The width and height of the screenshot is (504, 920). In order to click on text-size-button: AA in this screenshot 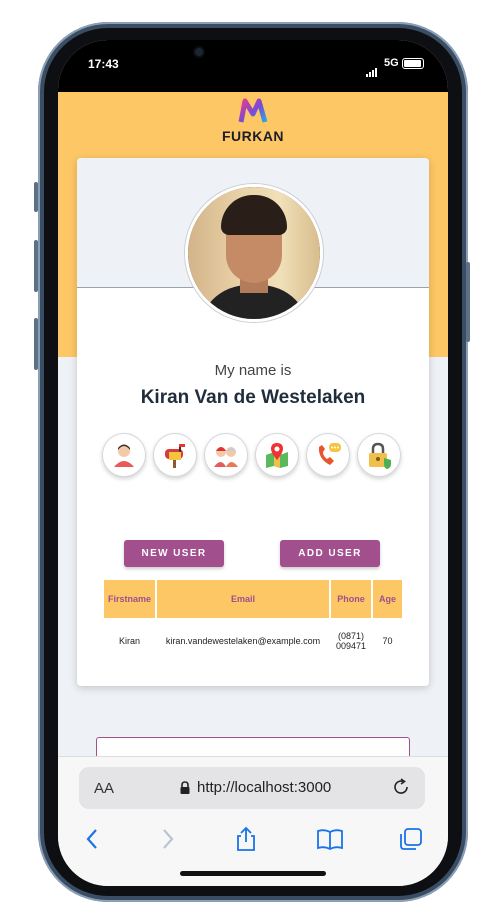, I will do `click(104, 788)`.